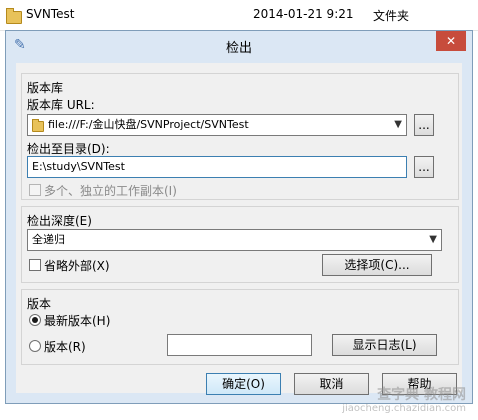  What do you see at coordinates (35, 265) in the screenshot?
I see `omit-externals-checkbox` at bounding box center [35, 265].